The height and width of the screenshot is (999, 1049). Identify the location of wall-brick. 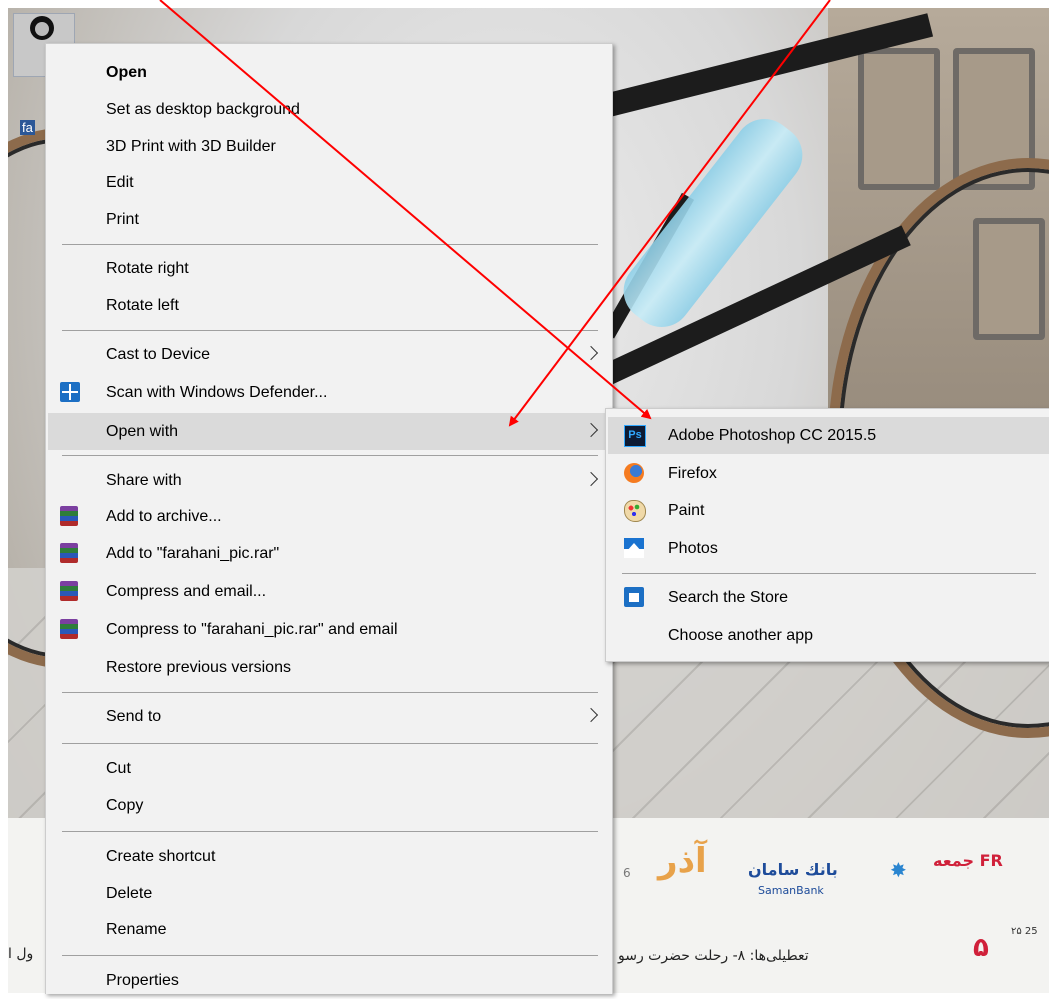
(899, 119).